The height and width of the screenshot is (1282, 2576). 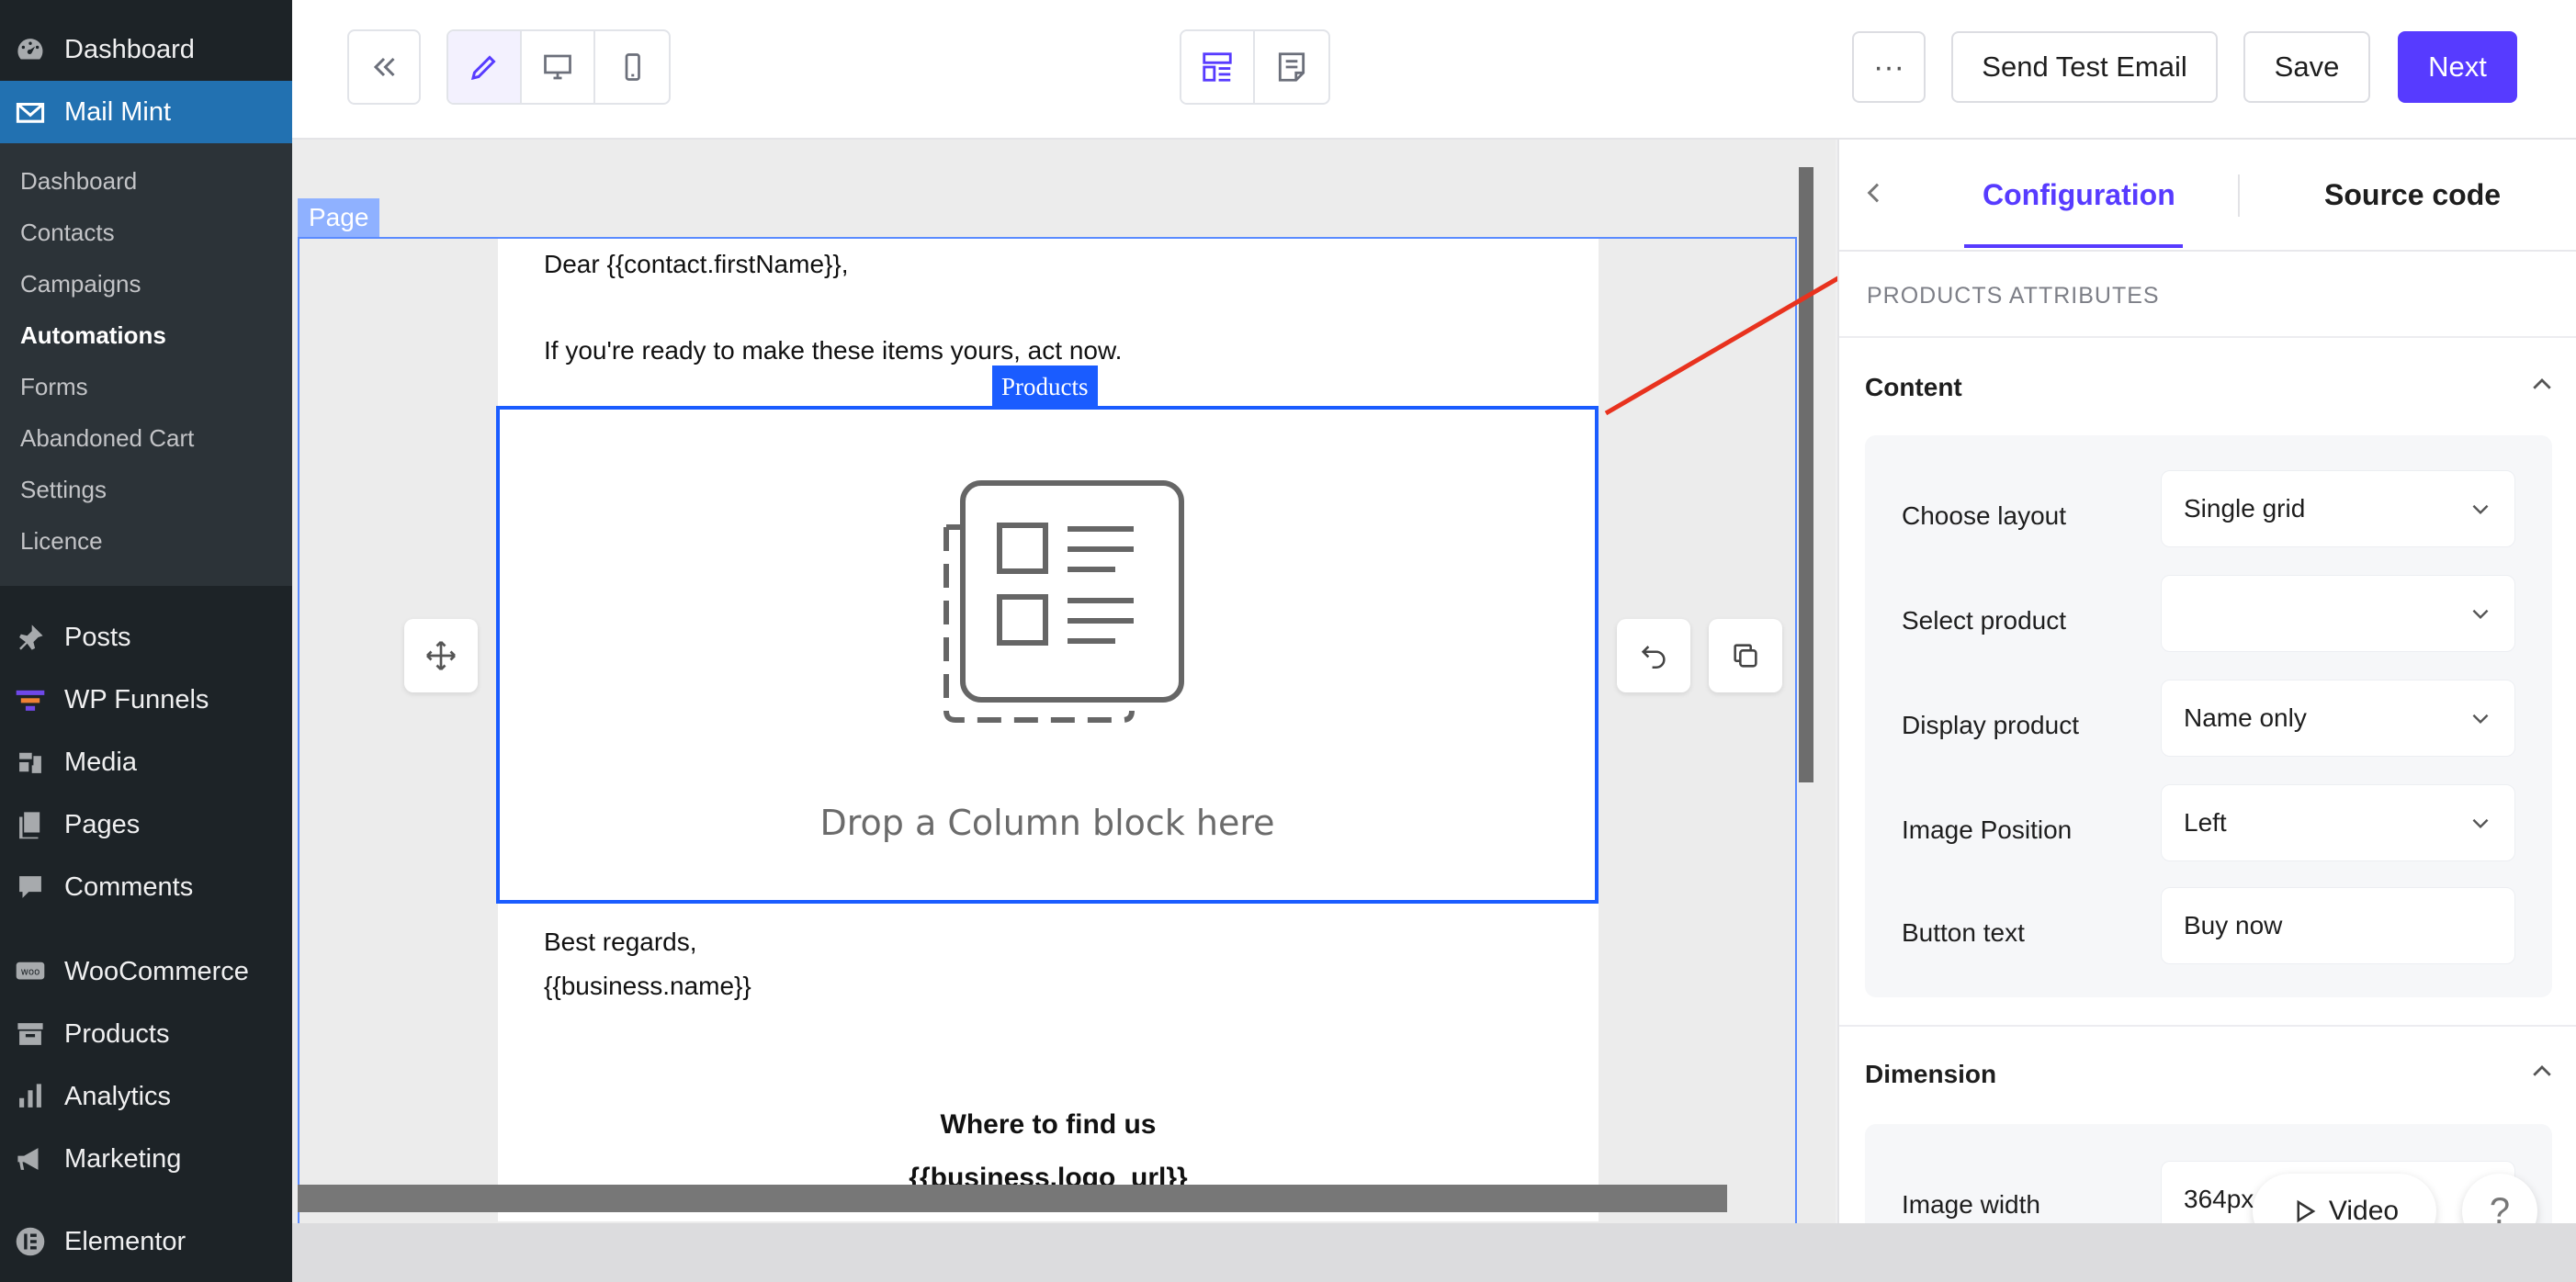 I want to click on edit-mode-button, so click(x=485, y=67).